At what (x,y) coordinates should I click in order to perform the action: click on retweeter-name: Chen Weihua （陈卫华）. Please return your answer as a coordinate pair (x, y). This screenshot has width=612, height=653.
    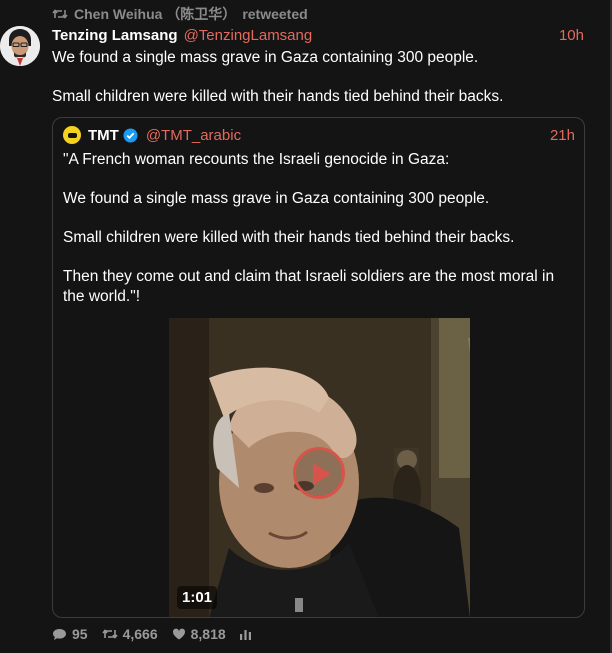
    Looking at the image, I should click on (155, 14).